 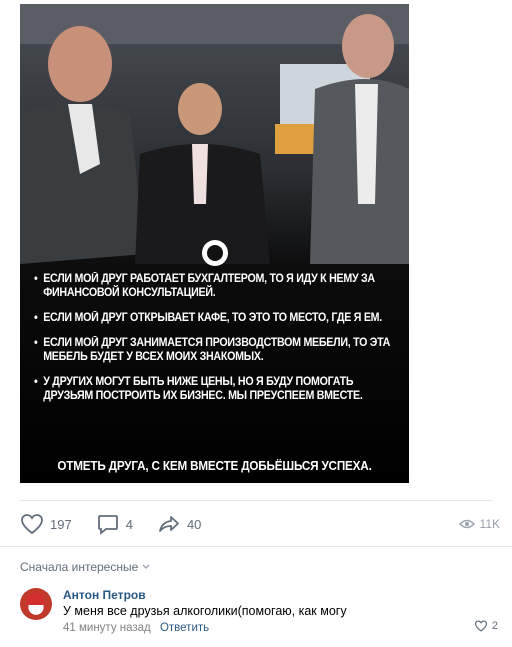 I want to click on eye-icon, so click(x=466, y=524).